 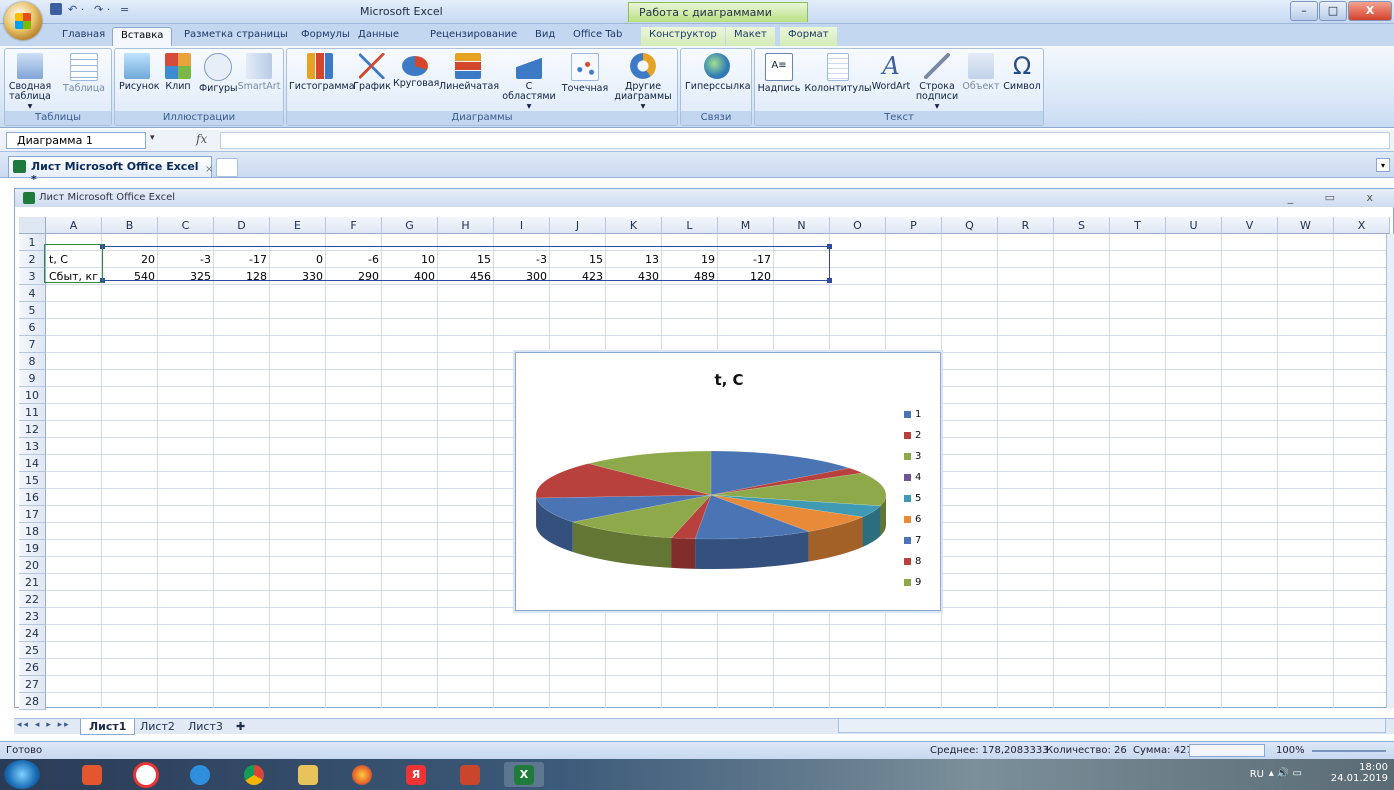 I want to click on legend-entry: 9, so click(x=912, y=583).